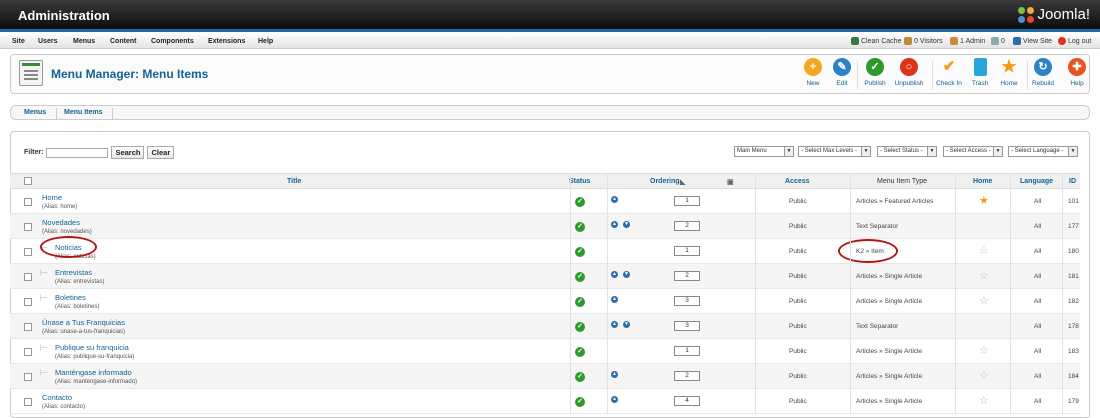 This screenshot has width=1100, height=418. Describe the element at coordinates (84, 41) in the screenshot. I see `menu-menus: Menus` at that location.